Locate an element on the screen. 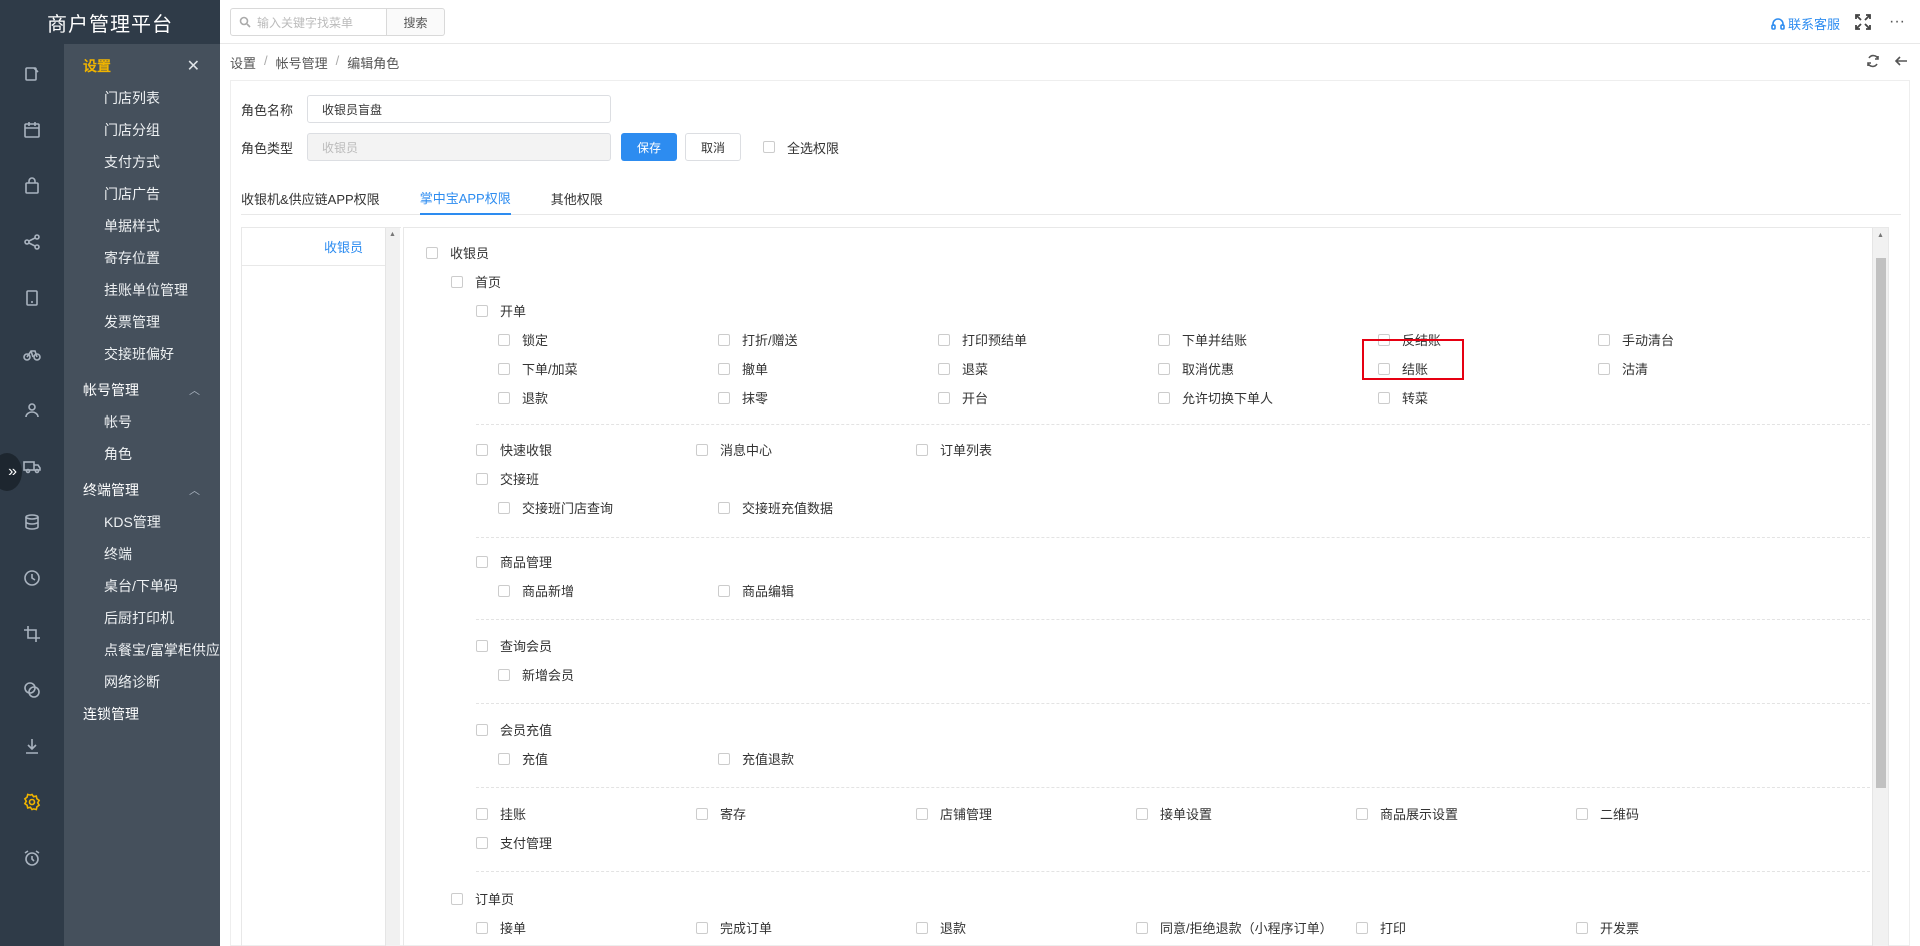  clock-icon is located at coordinates (32, 578).